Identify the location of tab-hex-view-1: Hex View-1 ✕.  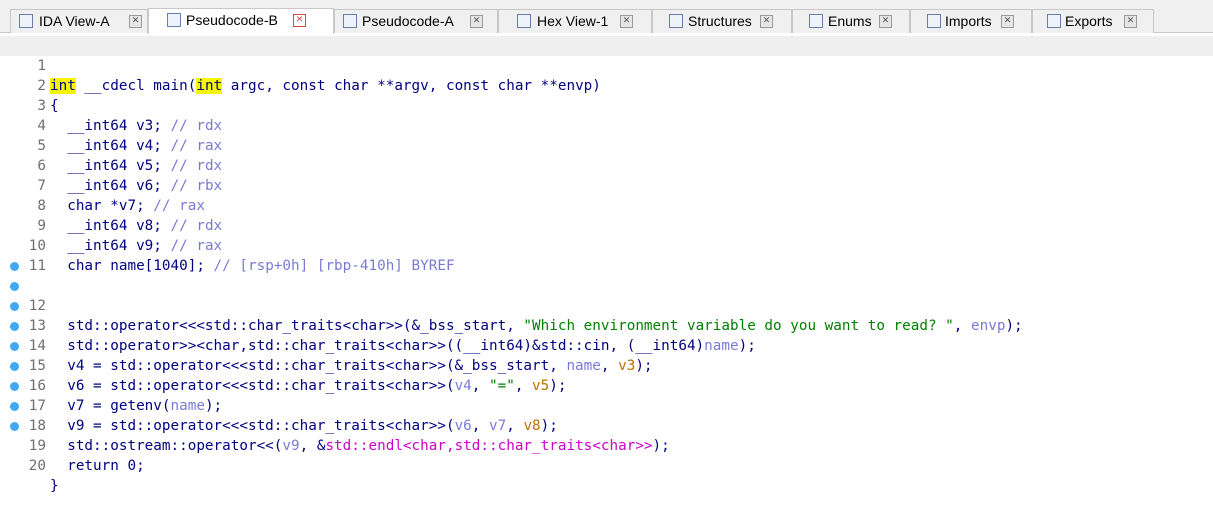
(575, 21).